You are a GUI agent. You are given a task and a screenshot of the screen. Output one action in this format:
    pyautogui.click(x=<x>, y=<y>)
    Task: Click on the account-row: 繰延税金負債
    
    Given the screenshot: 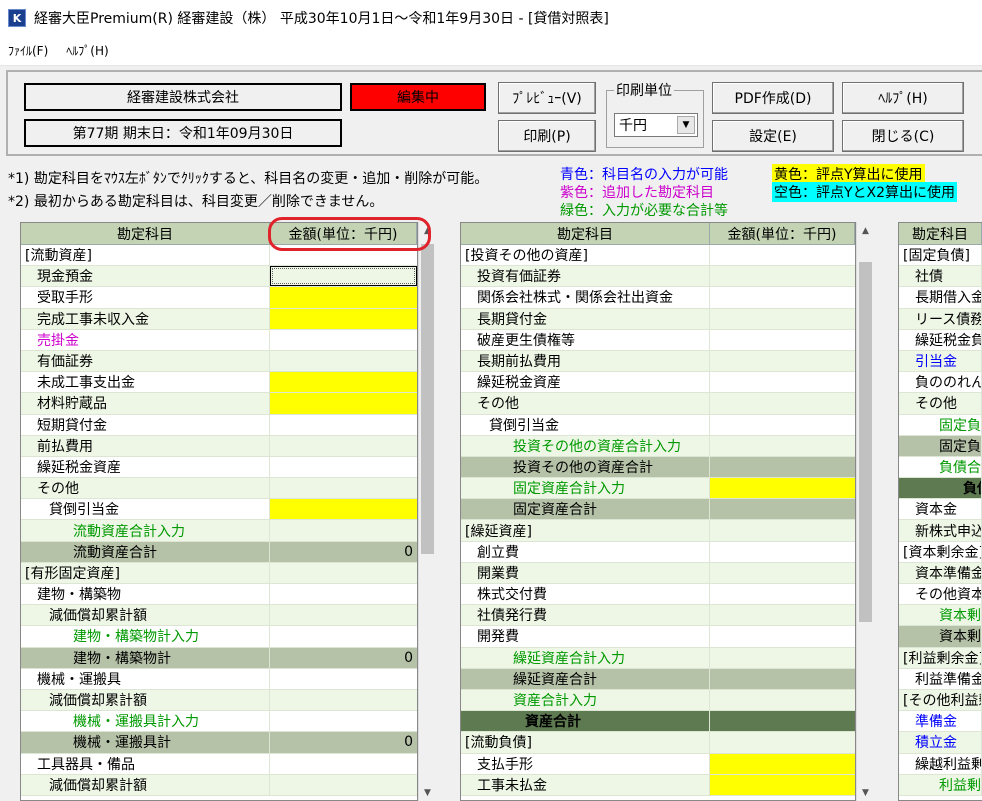 What is the action you would take?
    pyautogui.click(x=940, y=340)
    